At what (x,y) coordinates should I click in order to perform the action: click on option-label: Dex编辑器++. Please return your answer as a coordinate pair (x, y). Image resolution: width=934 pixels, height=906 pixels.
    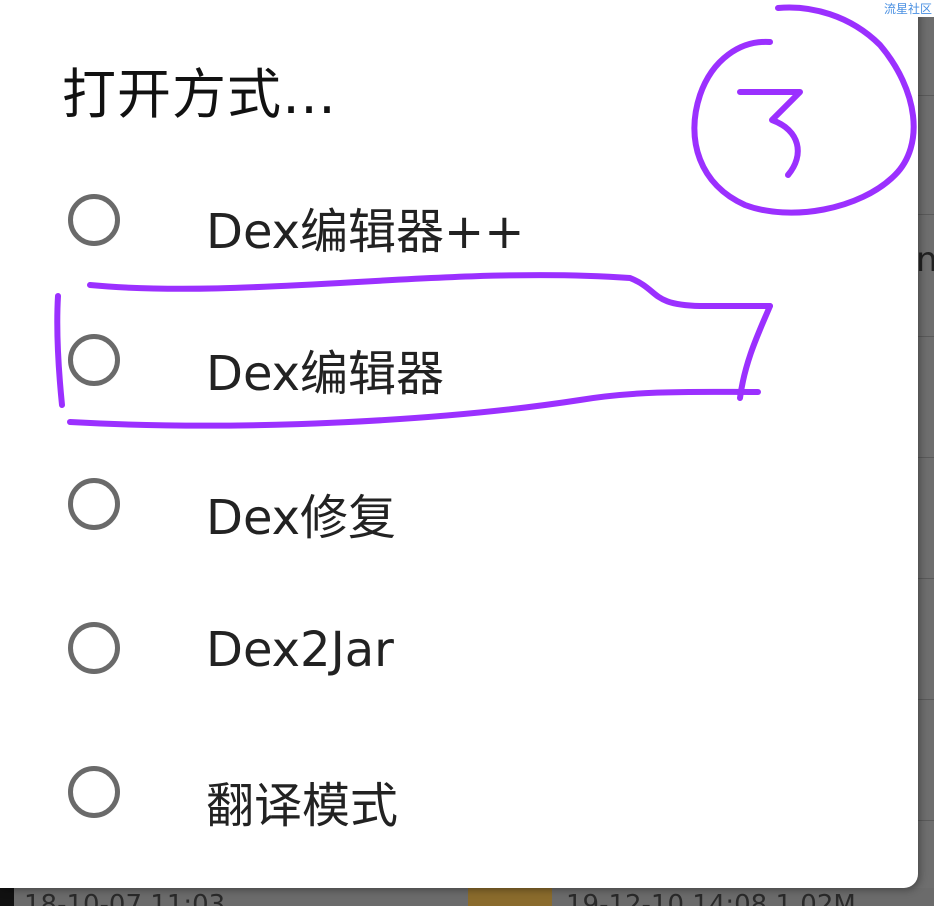
    Looking at the image, I should click on (365, 232).